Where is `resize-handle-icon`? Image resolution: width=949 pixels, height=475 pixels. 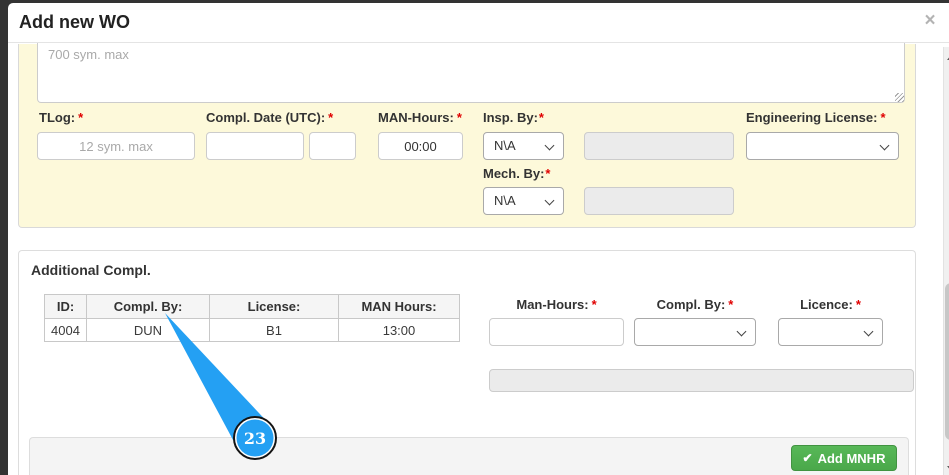
resize-handle-icon is located at coordinates (899, 97).